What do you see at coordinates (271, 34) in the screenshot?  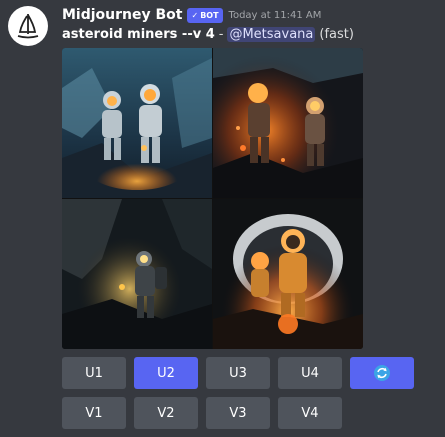 I see `user-mention: @Metsavana` at bounding box center [271, 34].